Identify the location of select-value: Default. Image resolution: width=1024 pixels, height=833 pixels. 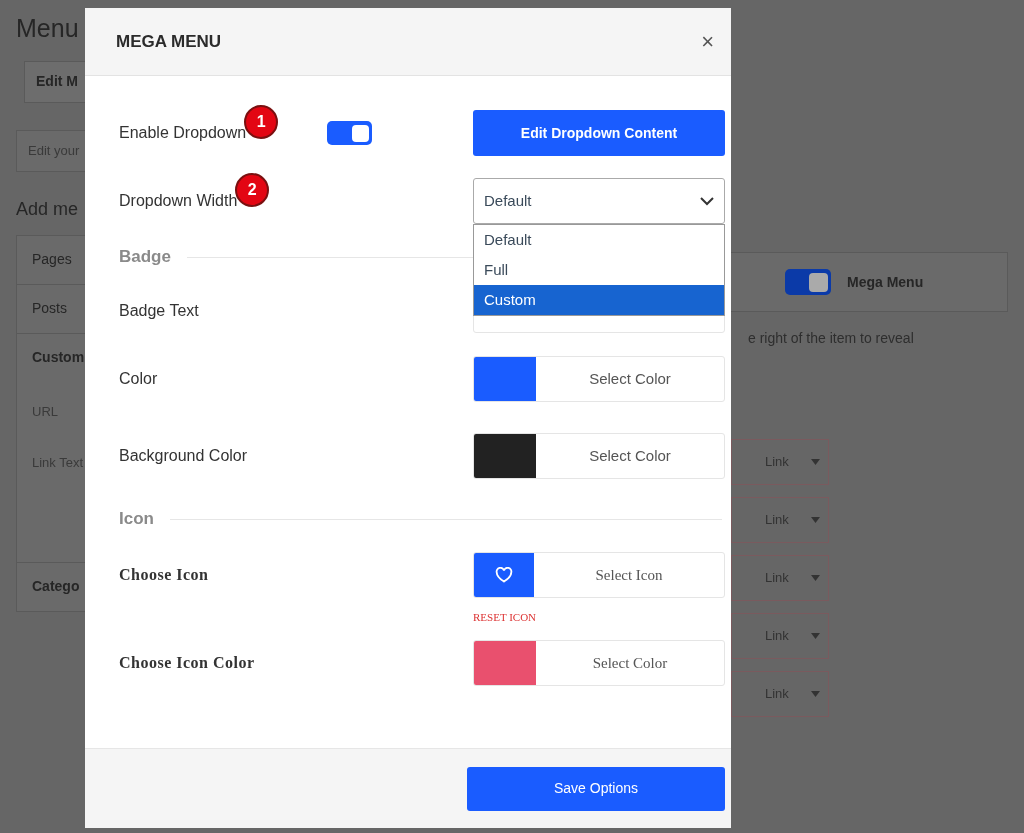
(508, 200).